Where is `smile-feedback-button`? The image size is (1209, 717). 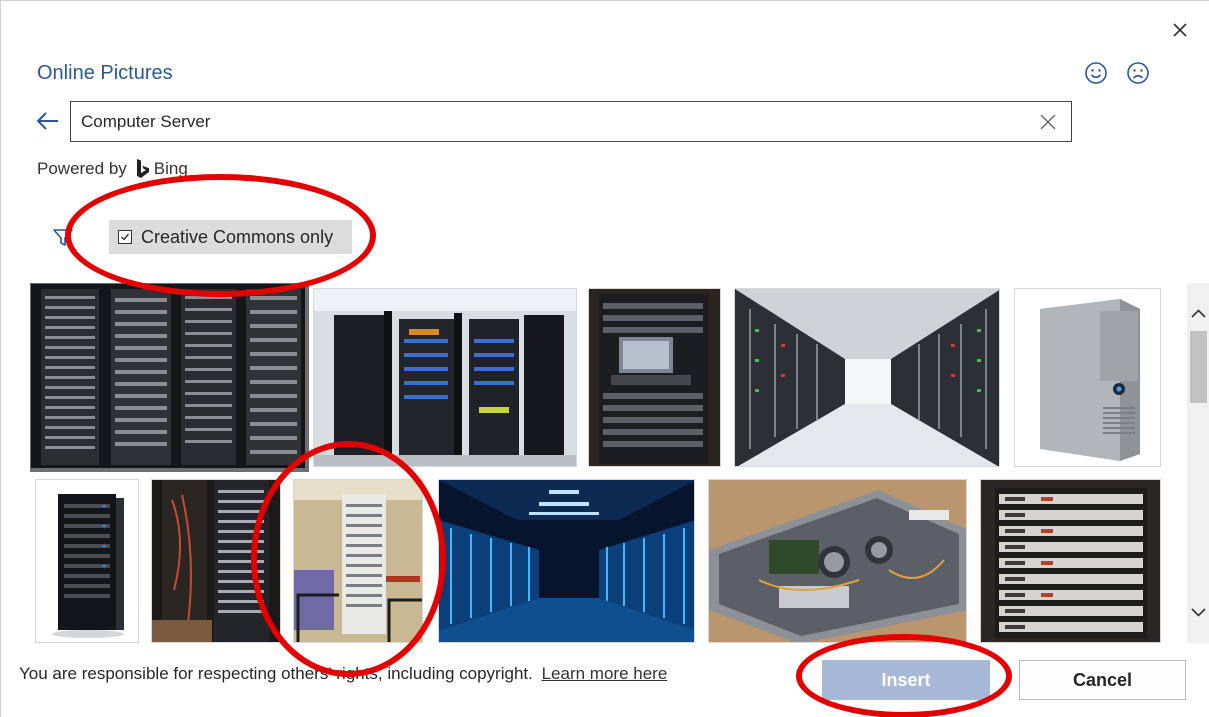 smile-feedback-button is located at coordinates (1096, 73).